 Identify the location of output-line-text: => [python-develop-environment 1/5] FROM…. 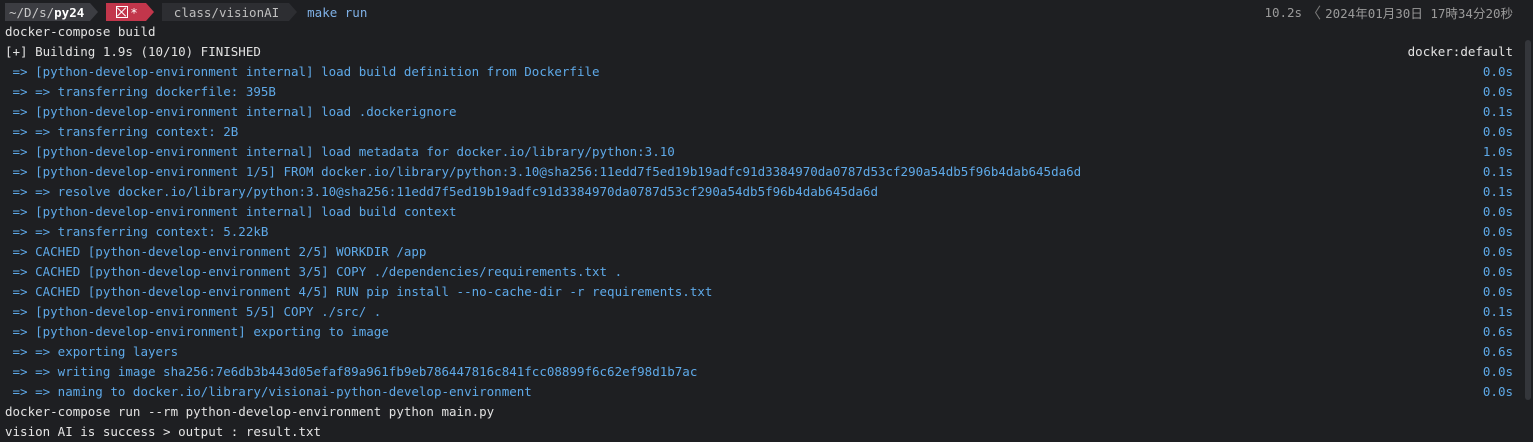
(543, 171).